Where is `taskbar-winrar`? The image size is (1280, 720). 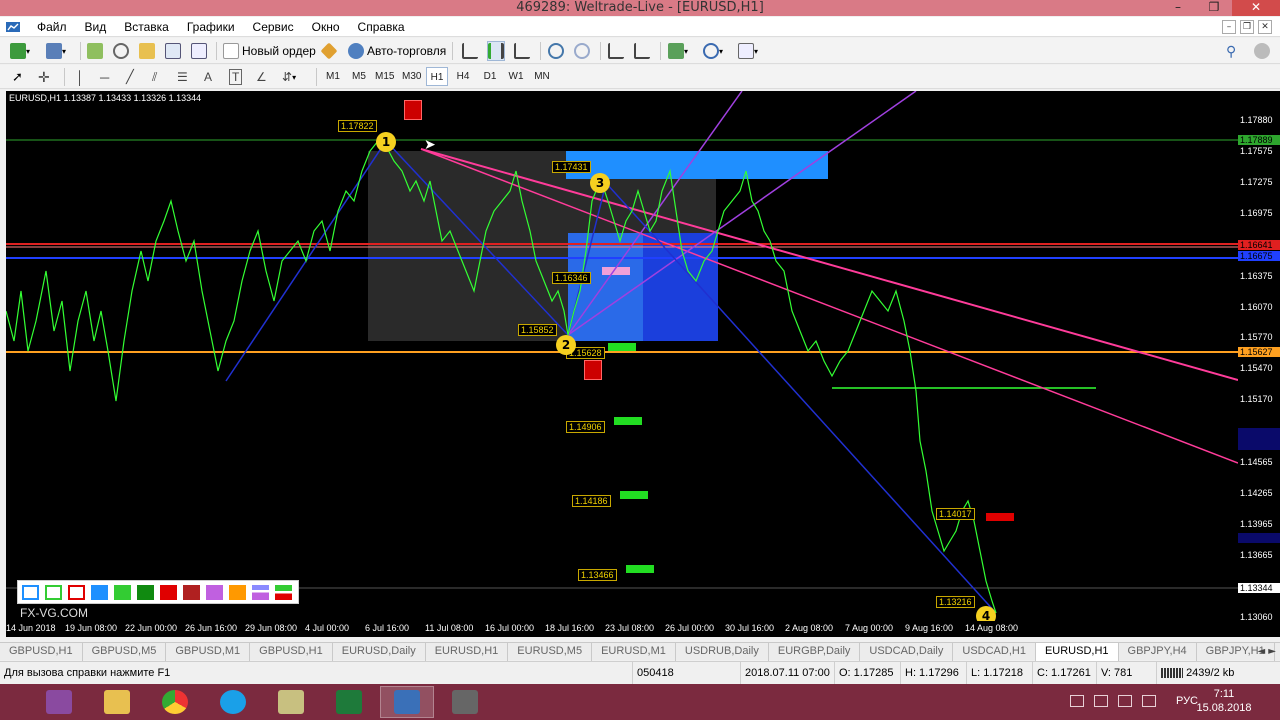
taskbar-winrar is located at coordinates (59, 702).